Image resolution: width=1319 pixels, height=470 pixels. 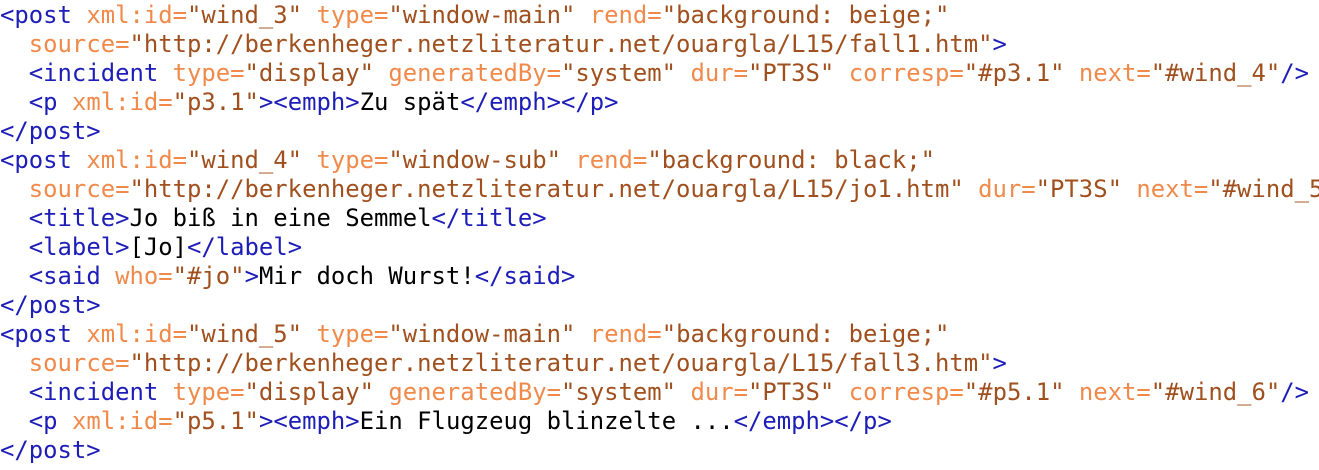 I want to click on xml-attribute-token: corresp=, so click(x=906, y=73).